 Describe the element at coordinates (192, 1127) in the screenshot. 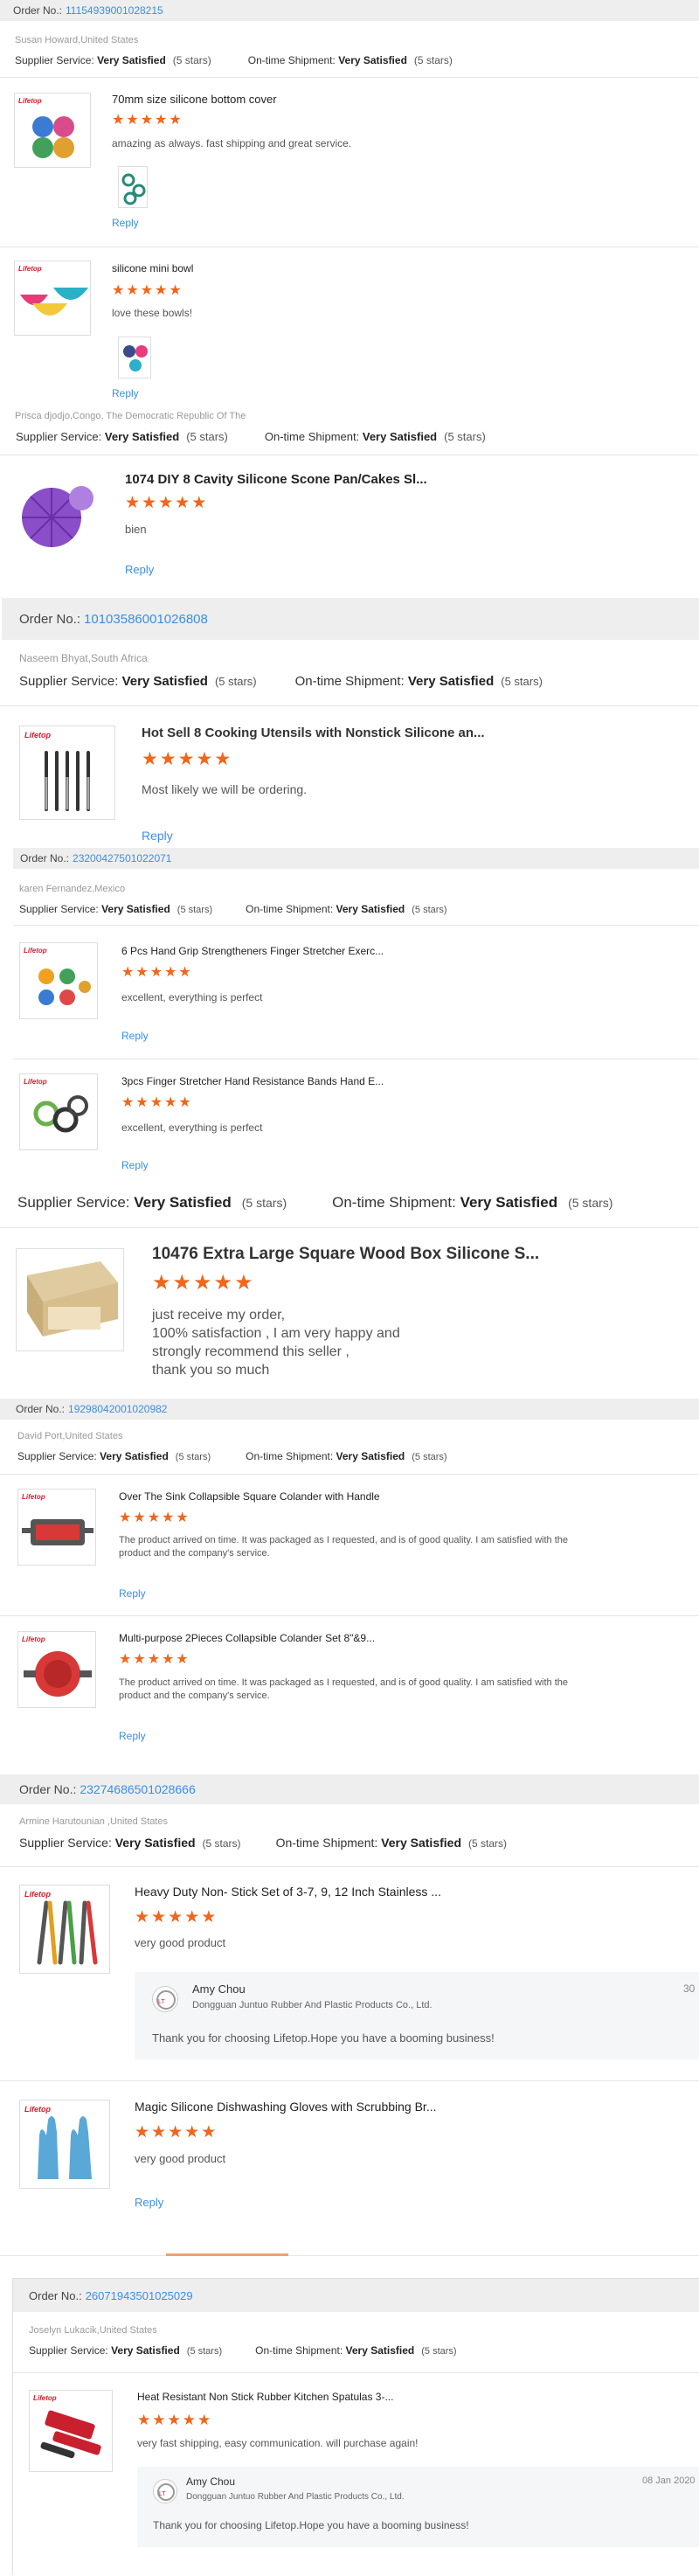

I see `review-comment: excellent, everything is perfect` at that location.